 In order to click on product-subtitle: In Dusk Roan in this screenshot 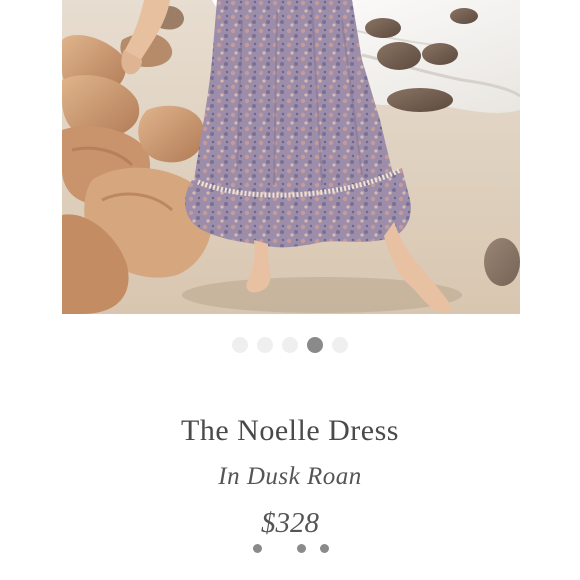, I will do `click(290, 476)`.